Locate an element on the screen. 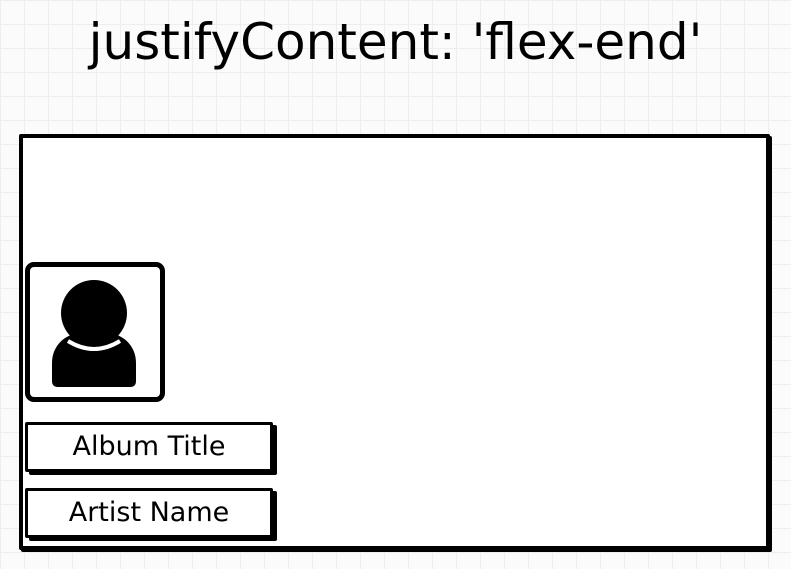  artist-name-label: Artist Name is located at coordinates (149, 512).